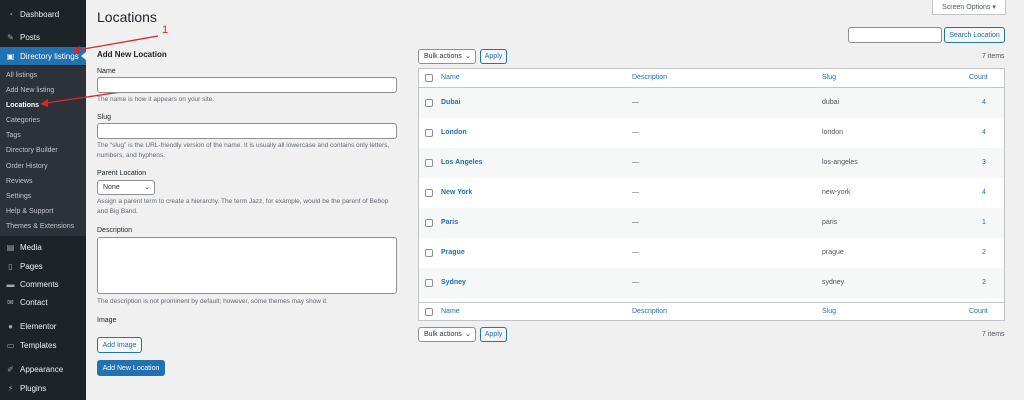 The height and width of the screenshot is (400, 1024). I want to click on select-all-checkbox-footer, so click(429, 312).